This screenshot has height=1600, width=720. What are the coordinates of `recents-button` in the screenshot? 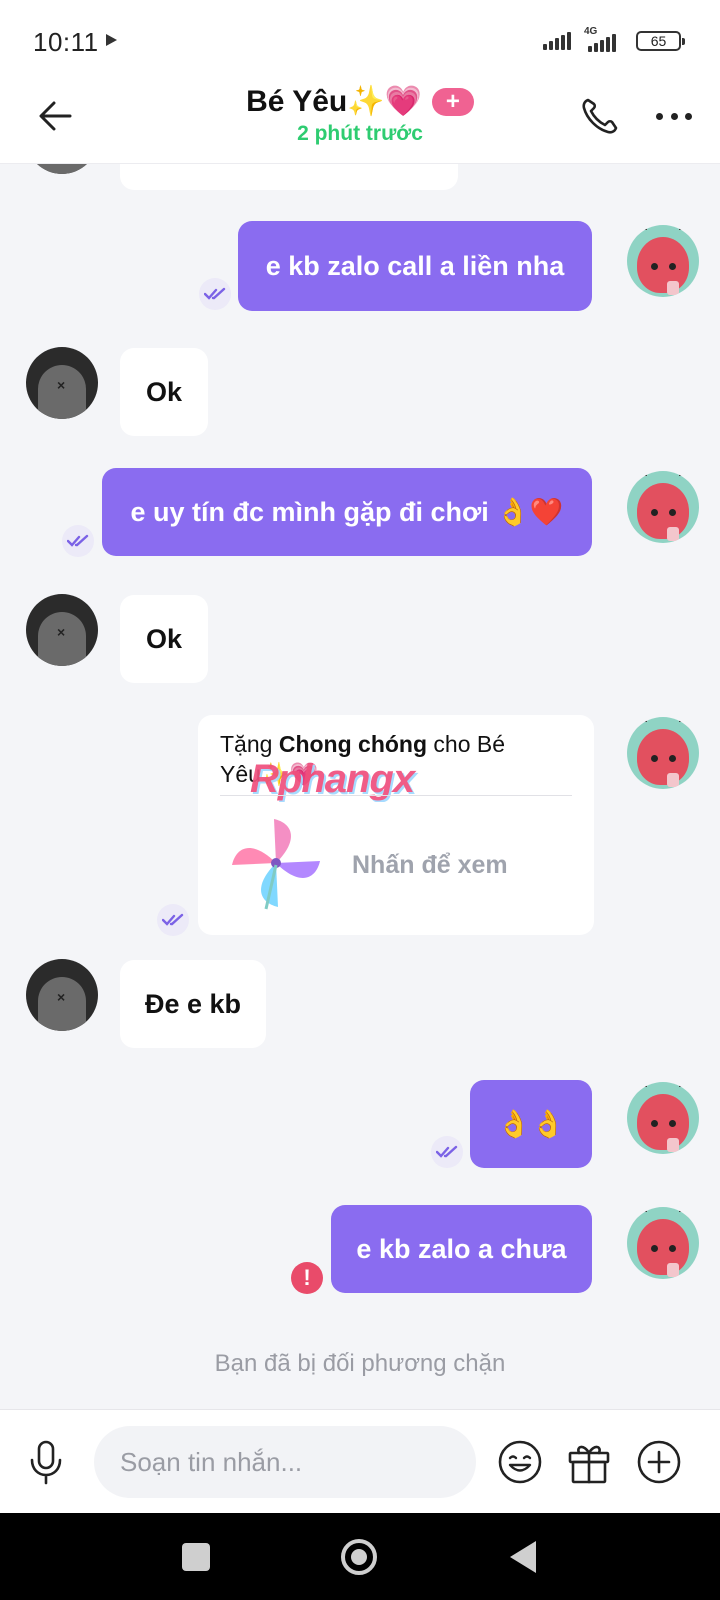 It's located at (196, 1557).